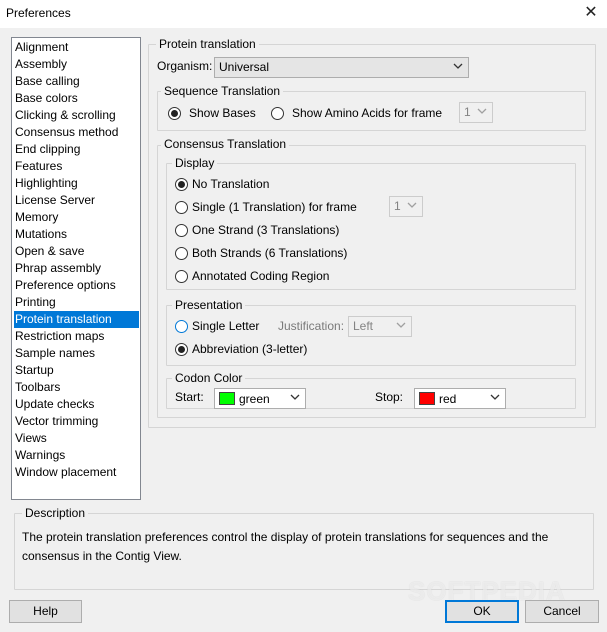 The height and width of the screenshot is (632, 607). Describe the element at coordinates (76, 217) in the screenshot. I see `sidebar-item: Memory` at that location.